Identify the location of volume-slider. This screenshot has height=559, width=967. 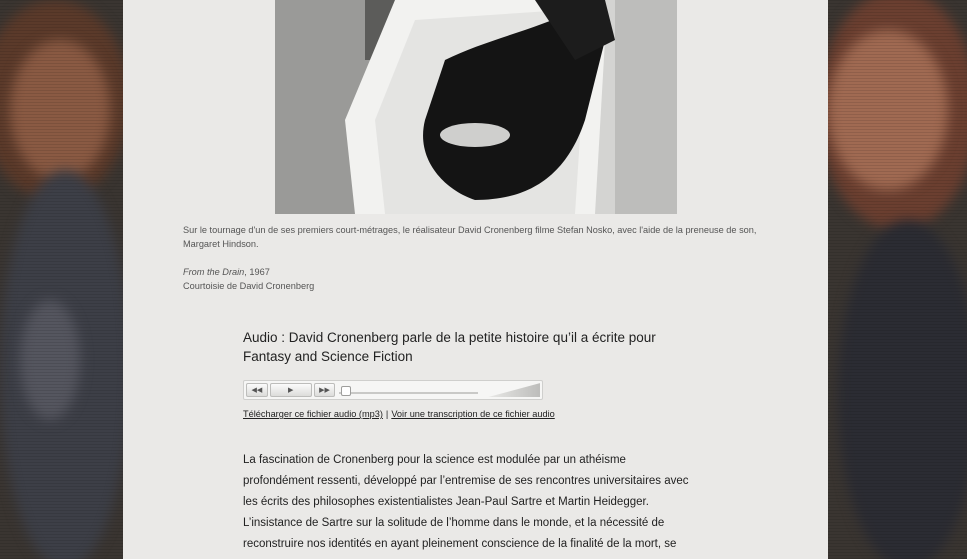
(514, 390).